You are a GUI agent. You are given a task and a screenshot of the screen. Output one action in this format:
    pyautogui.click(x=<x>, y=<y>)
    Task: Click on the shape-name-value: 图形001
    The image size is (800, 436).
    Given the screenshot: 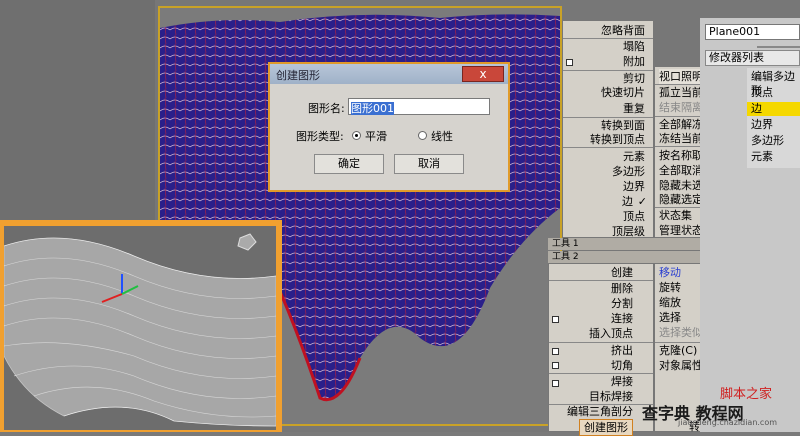 What is the action you would take?
    pyautogui.click(x=372, y=108)
    